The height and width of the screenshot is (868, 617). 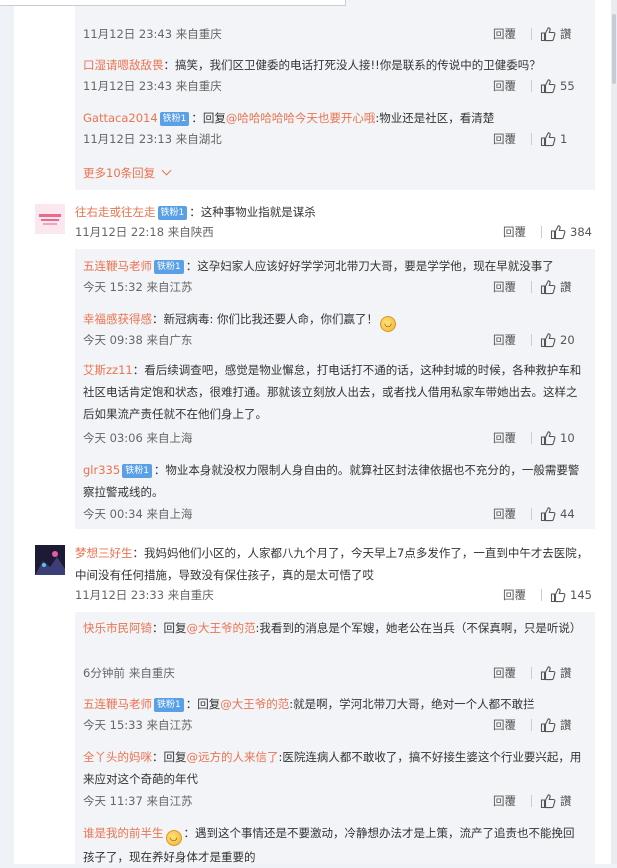 What do you see at coordinates (138, 438) in the screenshot?
I see `comment-meta: 今天 03:06 来自上海` at bounding box center [138, 438].